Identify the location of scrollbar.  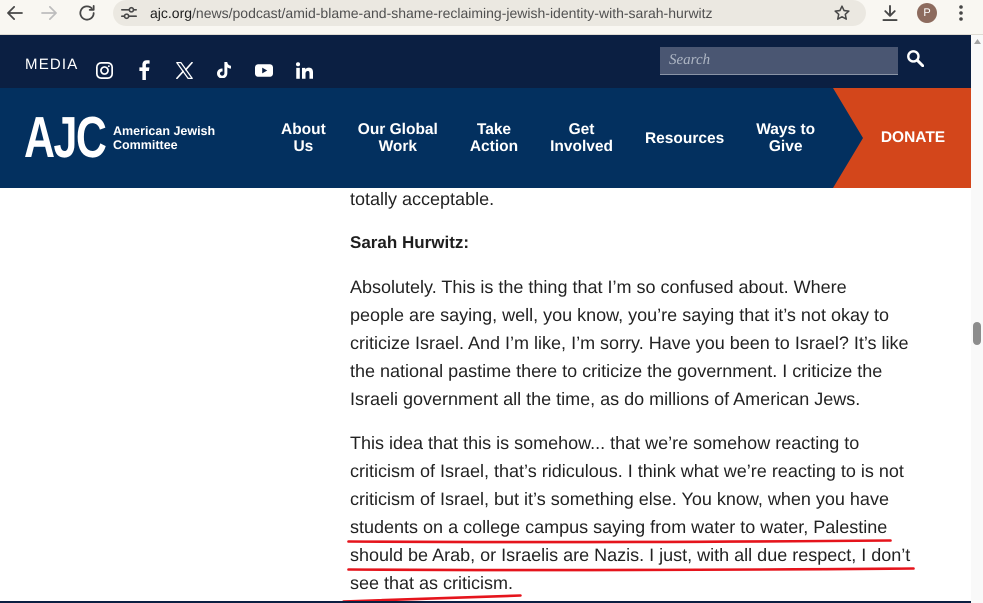
(977, 319).